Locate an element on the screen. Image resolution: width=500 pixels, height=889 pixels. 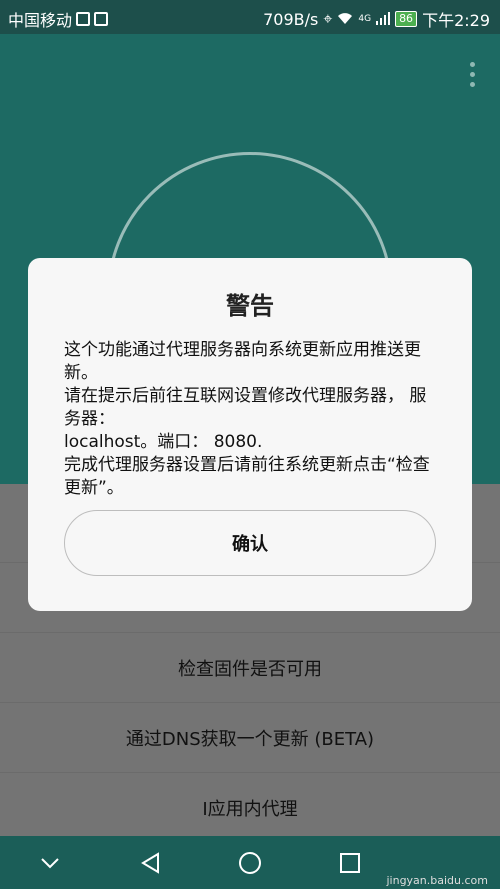
signal-icon is located at coordinates (383, 19).